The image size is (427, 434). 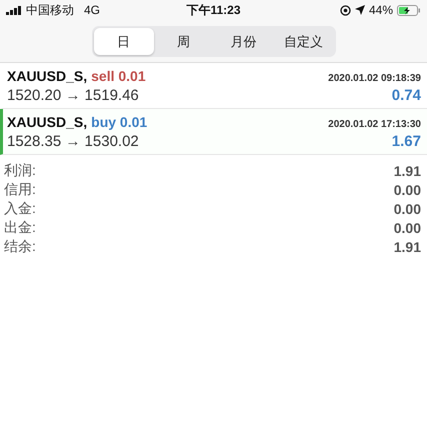 What do you see at coordinates (20, 247) in the screenshot?
I see `summary-label: 结余:` at bounding box center [20, 247].